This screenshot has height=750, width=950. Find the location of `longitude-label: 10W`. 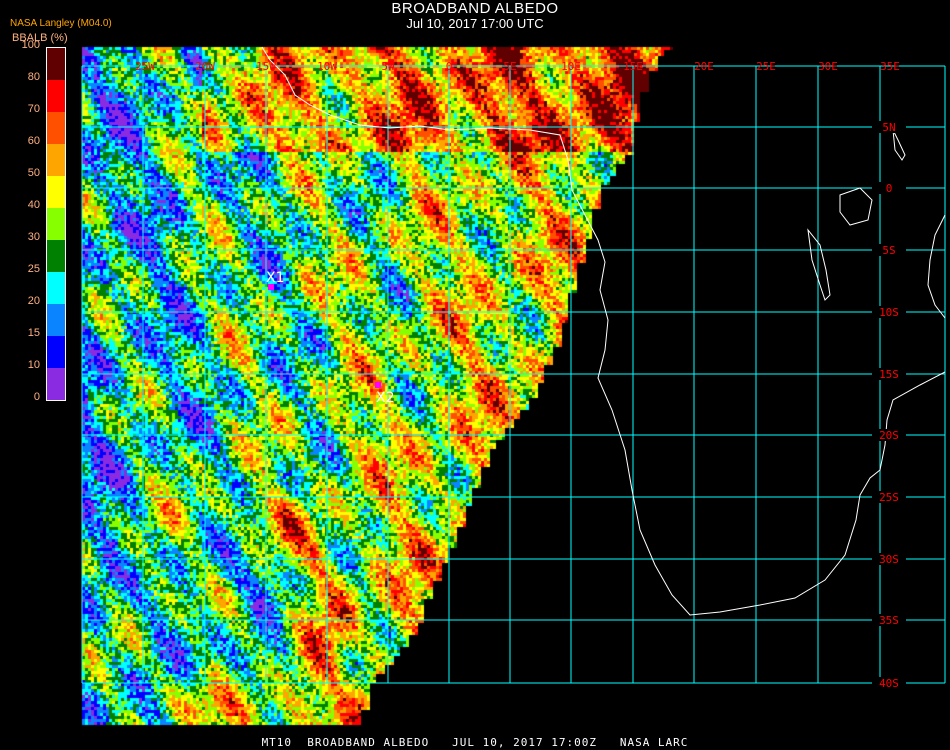

longitude-label: 10W is located at coordinates (327, 66).